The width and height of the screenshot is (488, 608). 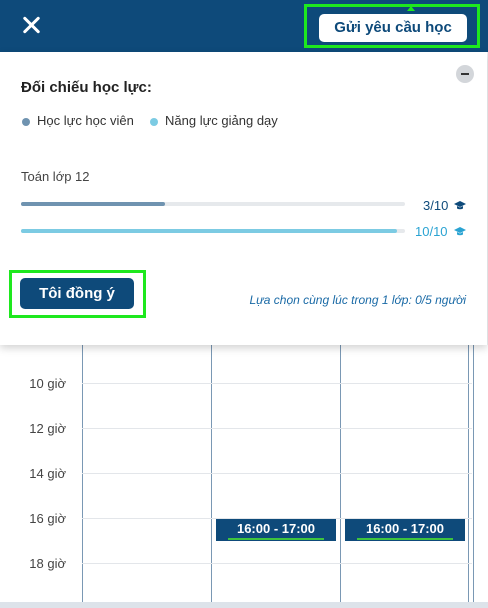 I want to click on agree-button: Tôi đồng ý, so click(x=77, y=293).